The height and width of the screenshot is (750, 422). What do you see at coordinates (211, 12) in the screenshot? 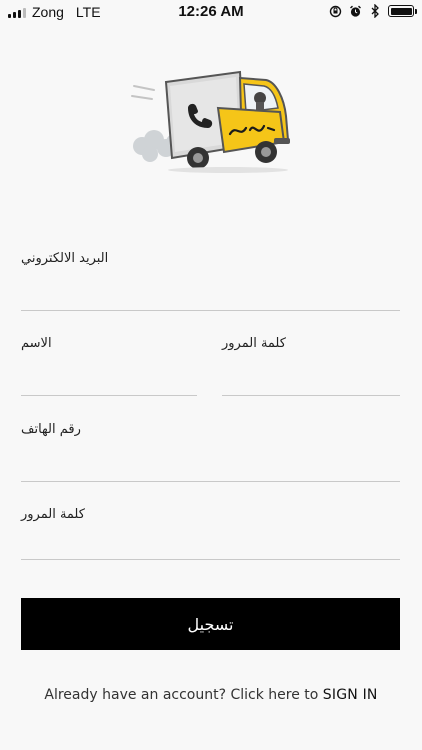
I see `status-bar: Zong LTE 12:26 AM` at bounding box center [211, 12].